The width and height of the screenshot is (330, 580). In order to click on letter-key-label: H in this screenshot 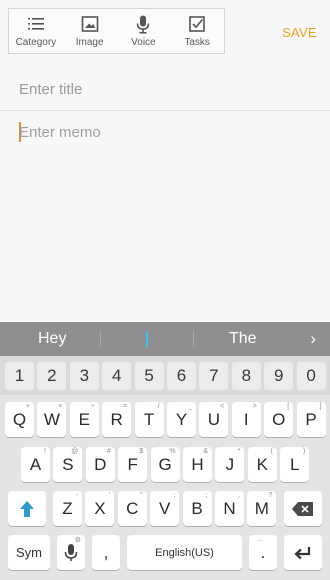, I will do `click(197, 464)`.